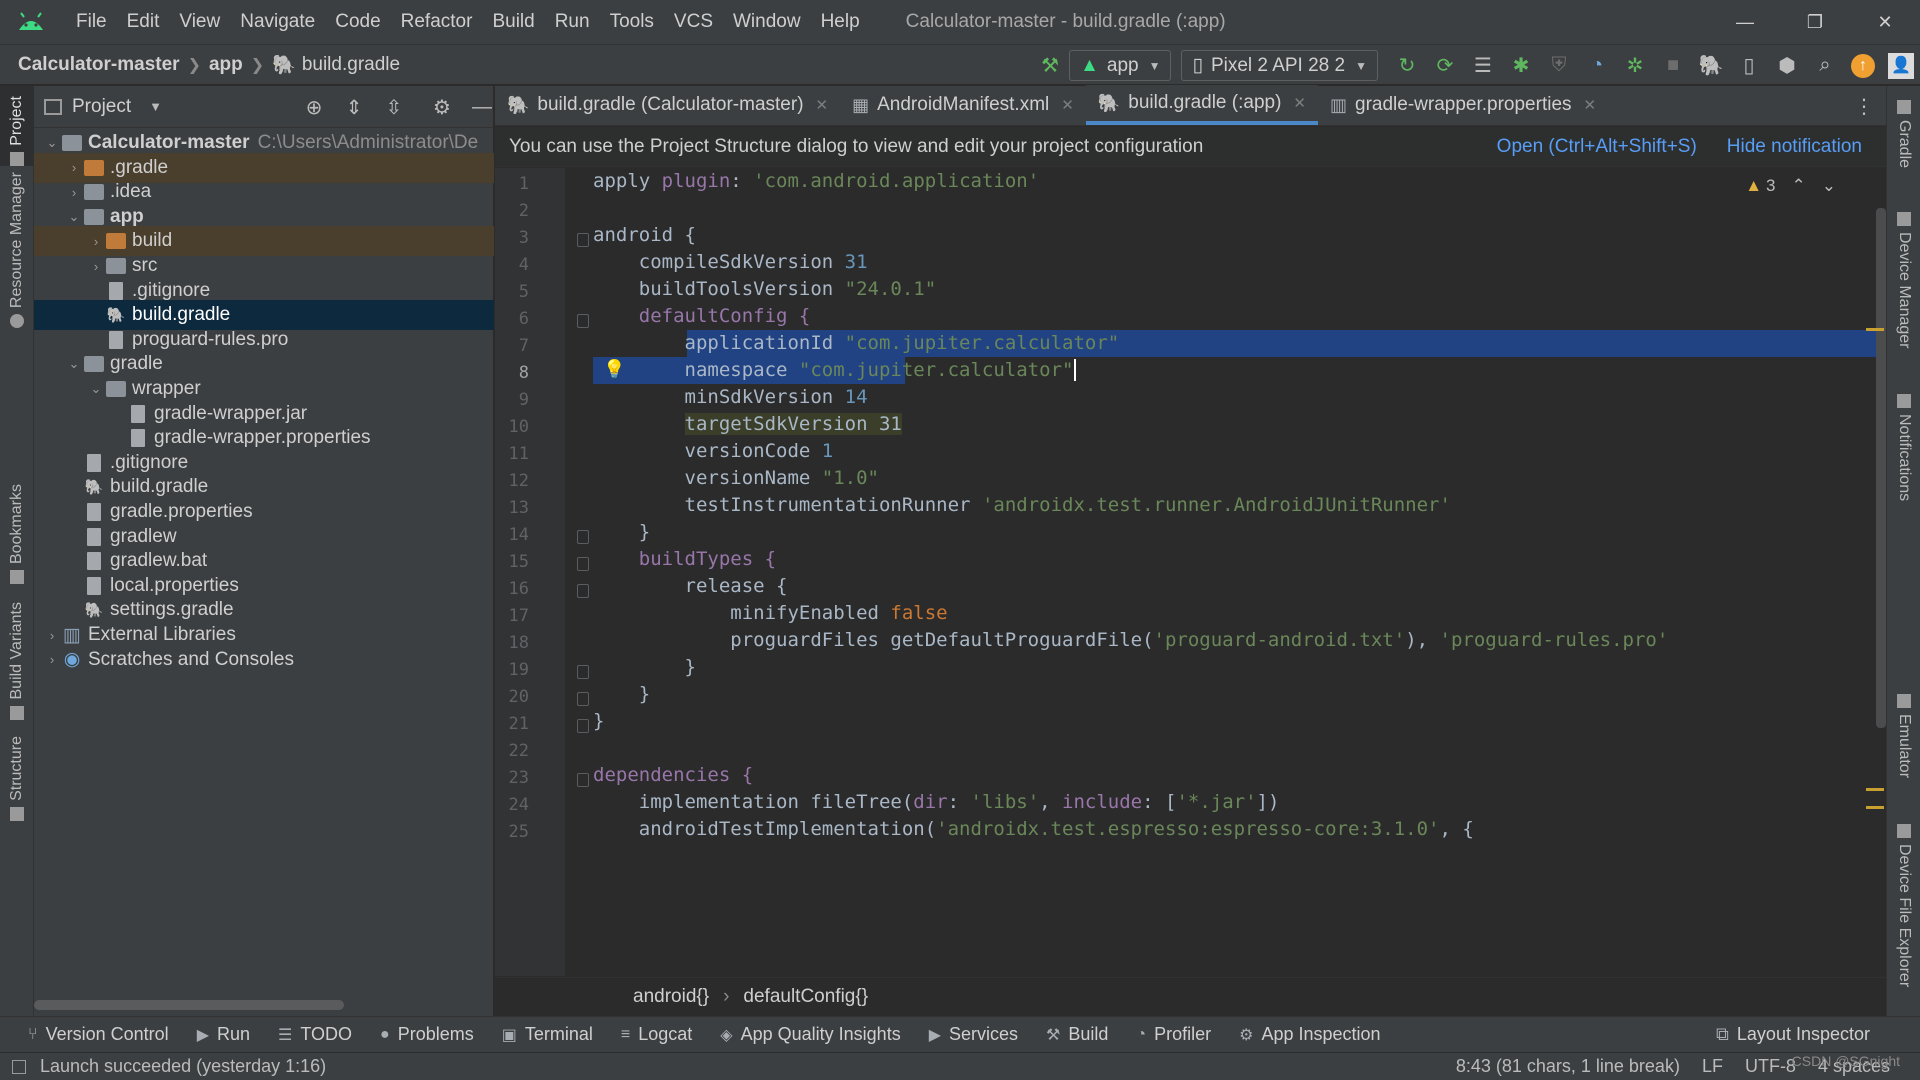 This screenshot has height=1080, width=1920. I want to click on update-icon: ↑, so click(1863, 66).